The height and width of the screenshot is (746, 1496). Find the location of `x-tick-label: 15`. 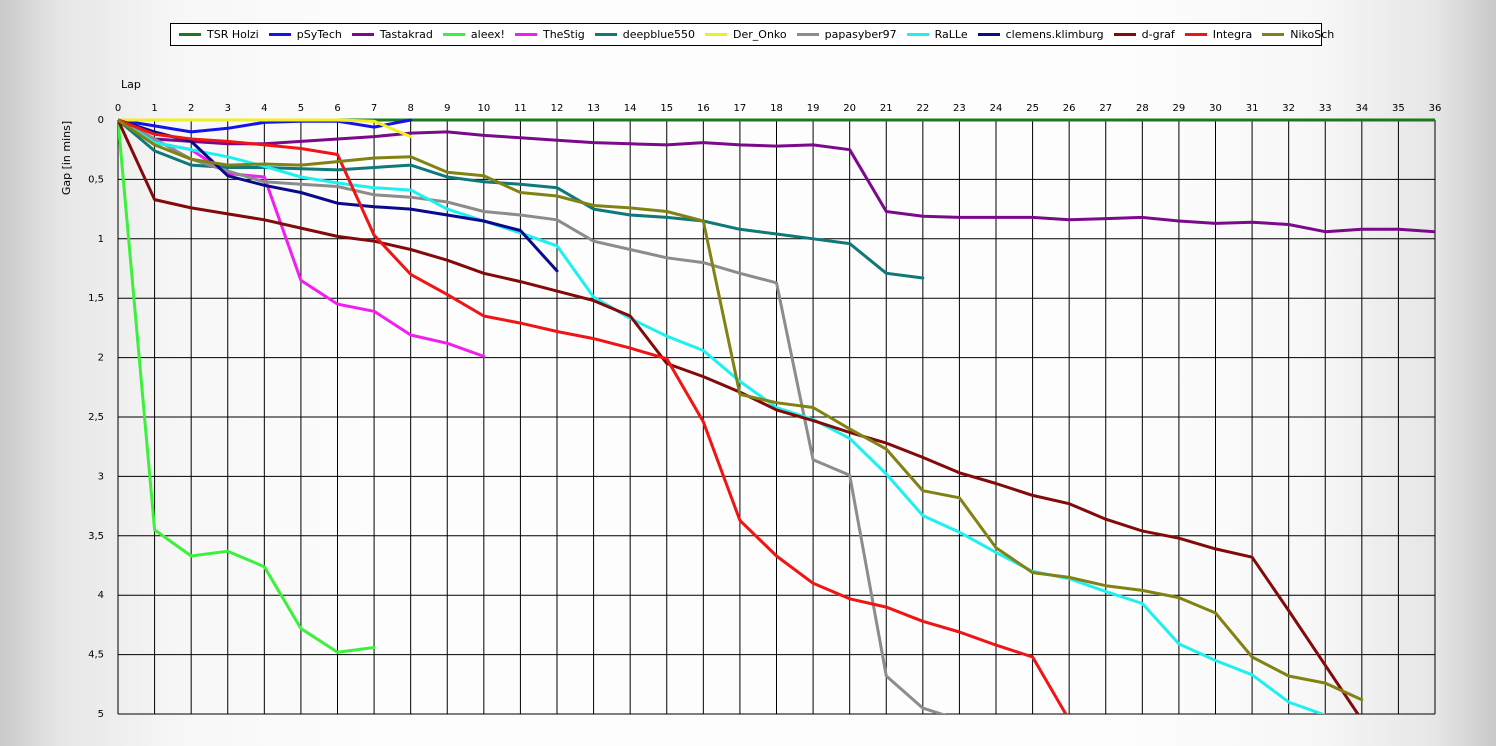

x-tick-label: 15 is located at coordinates (666, 108).